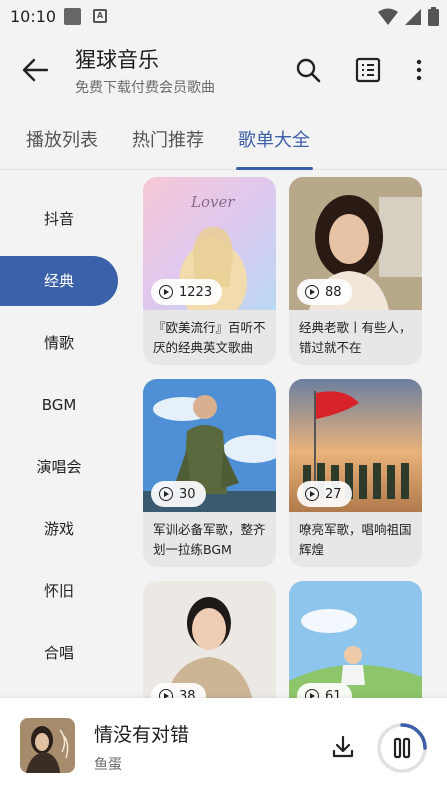  I want to click on sidebar-item-concert: 演唱会, so click(59, 467).